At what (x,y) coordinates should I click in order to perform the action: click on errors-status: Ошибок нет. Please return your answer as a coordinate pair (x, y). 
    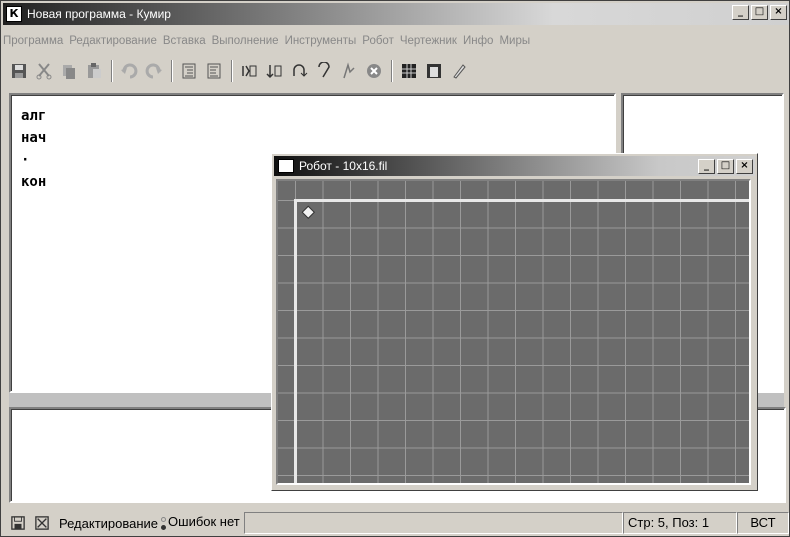
    Looking at the image, I should click on (204, 521).